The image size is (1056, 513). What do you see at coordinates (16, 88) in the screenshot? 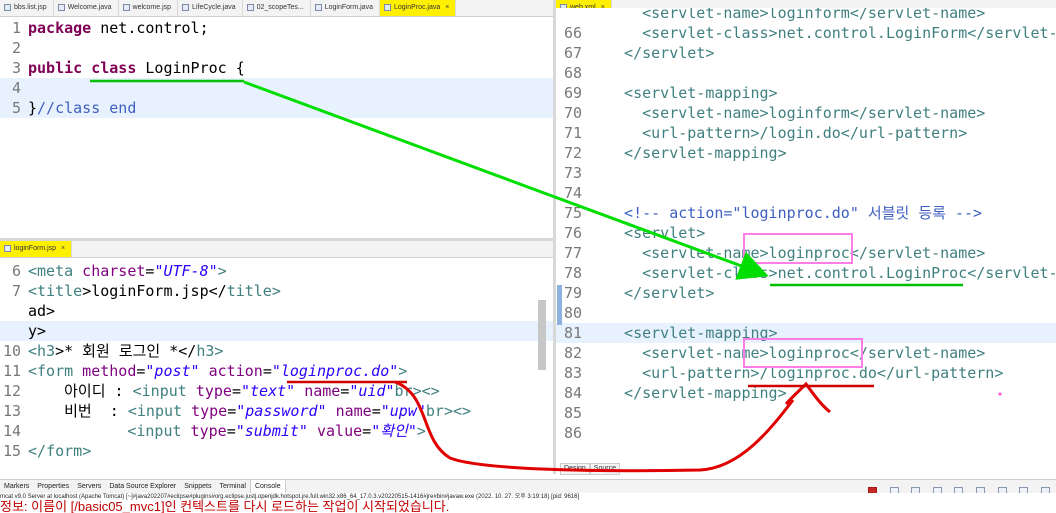
I see `line-number: 4` at bounding box center [16, 88].